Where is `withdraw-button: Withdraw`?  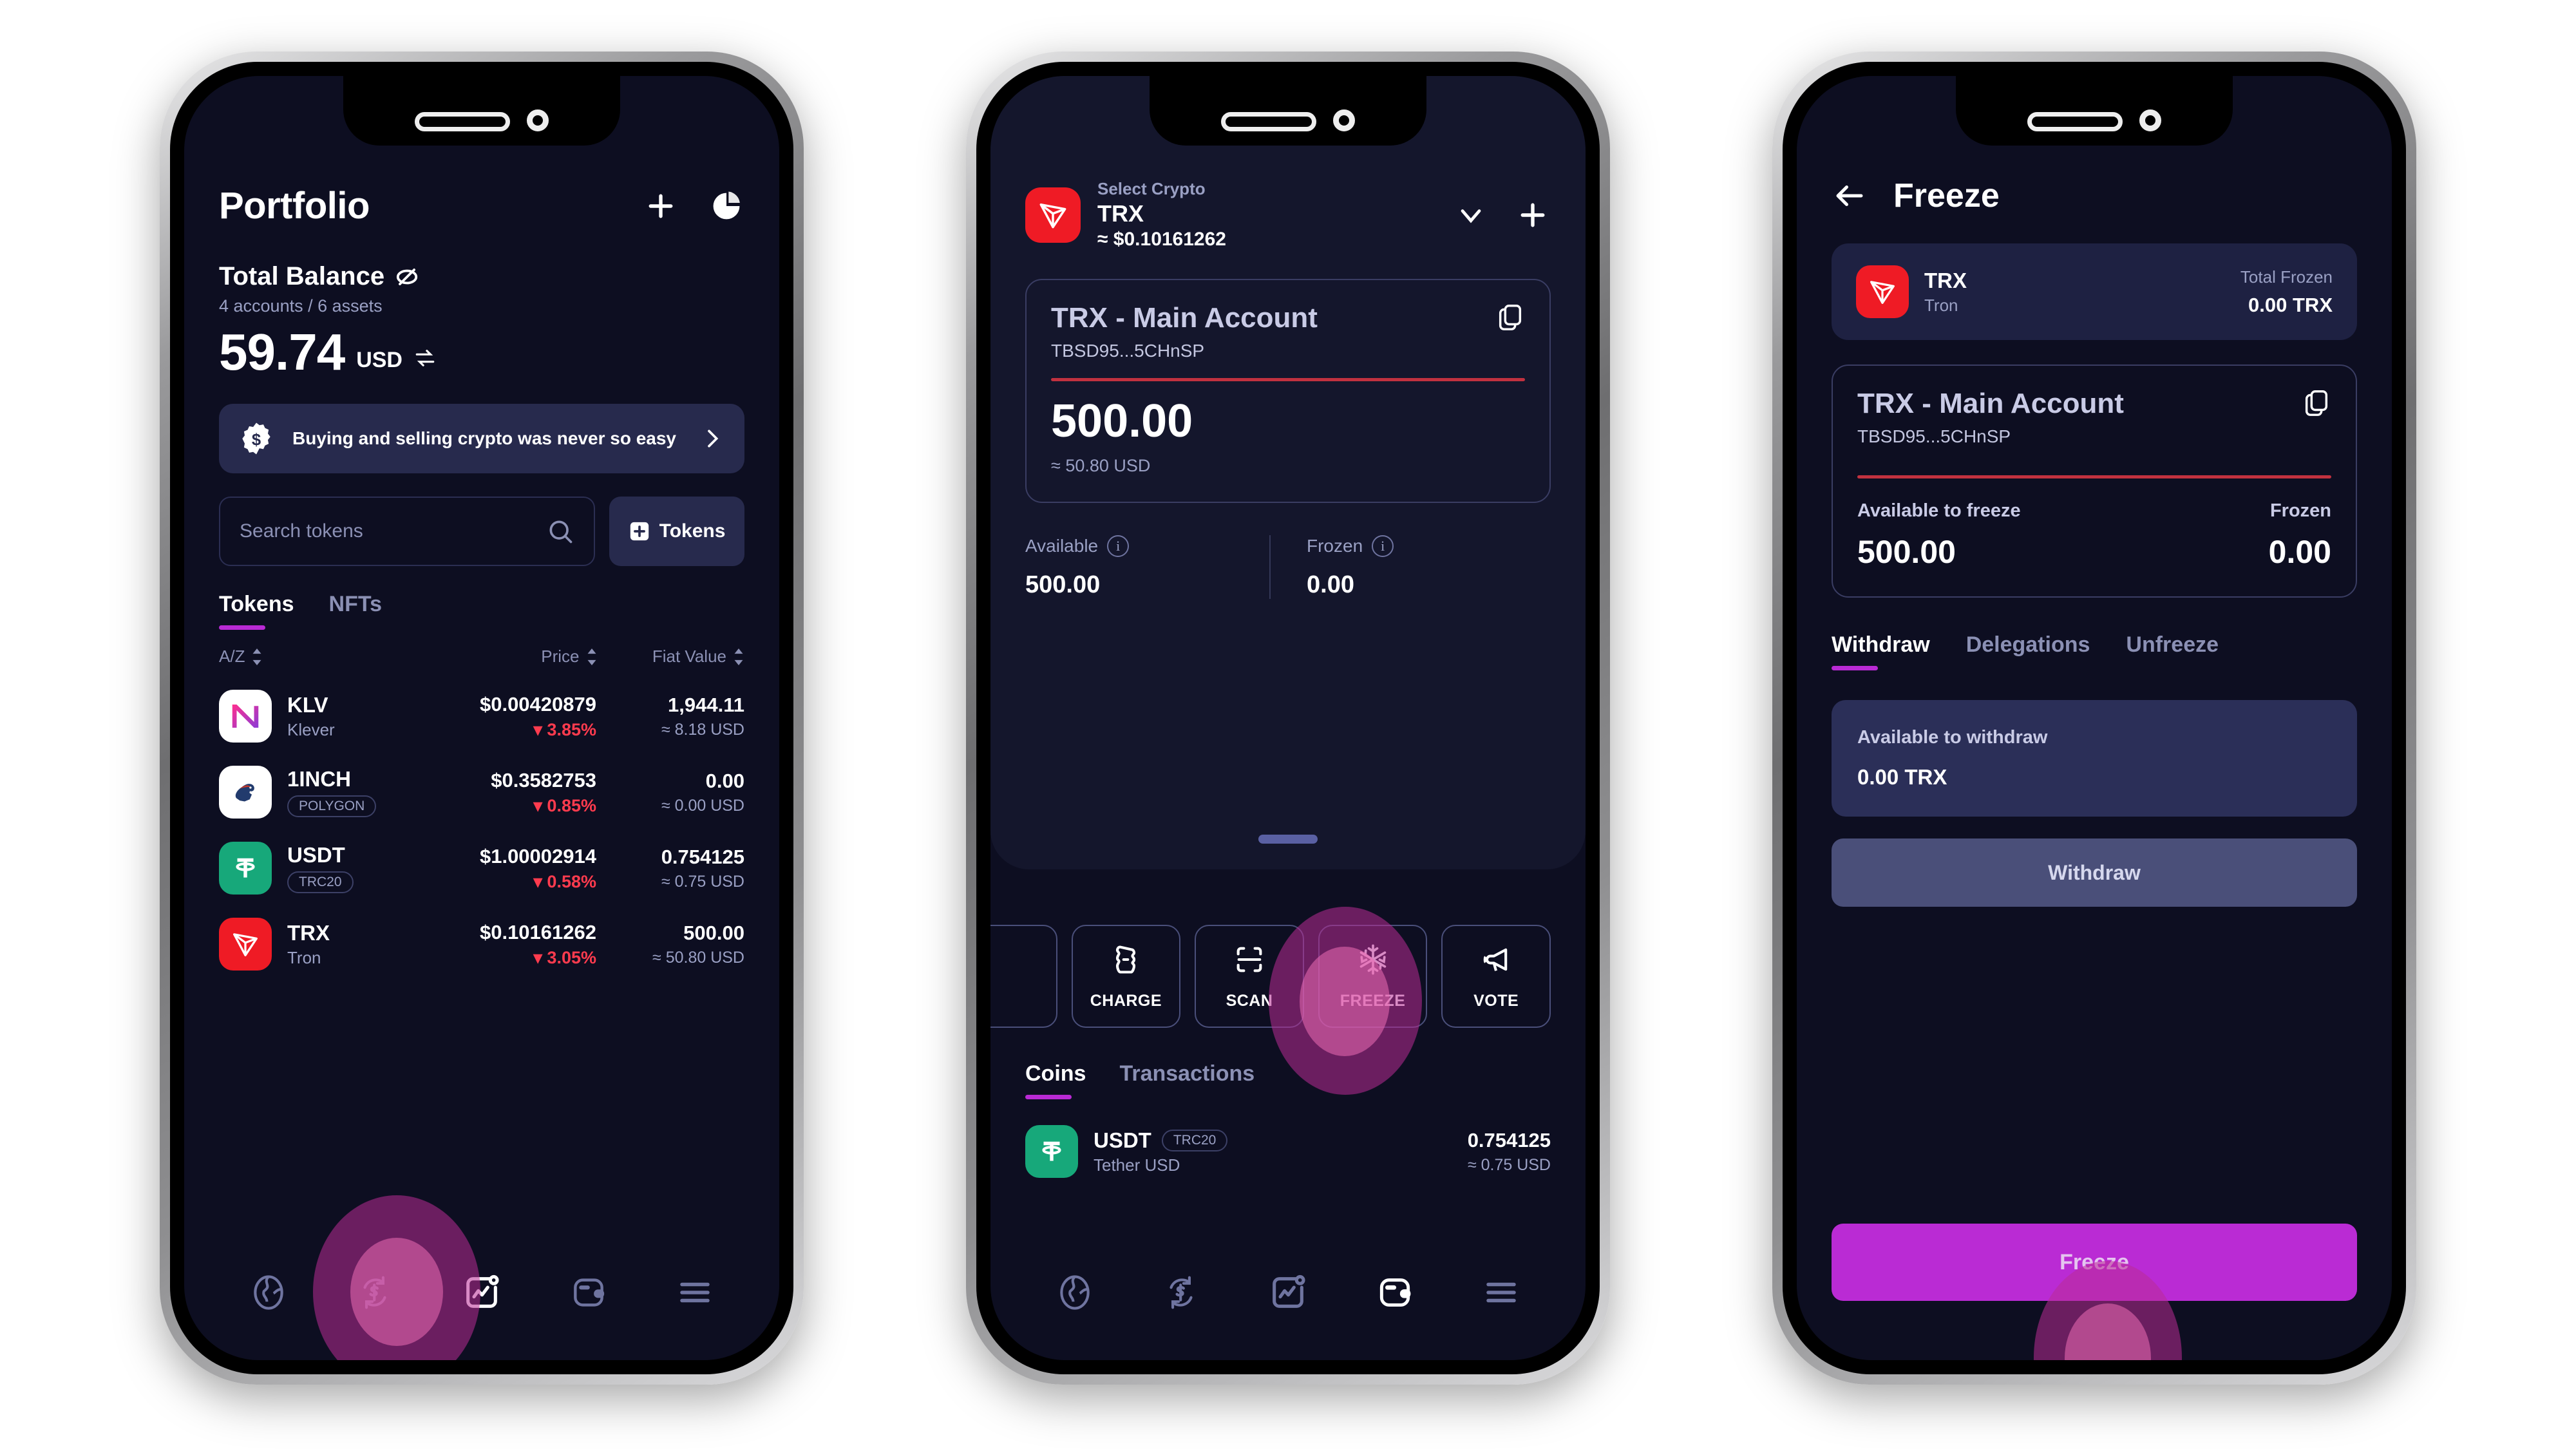 withdraw-button: Withdraw is located at coordinates (2094, 873).